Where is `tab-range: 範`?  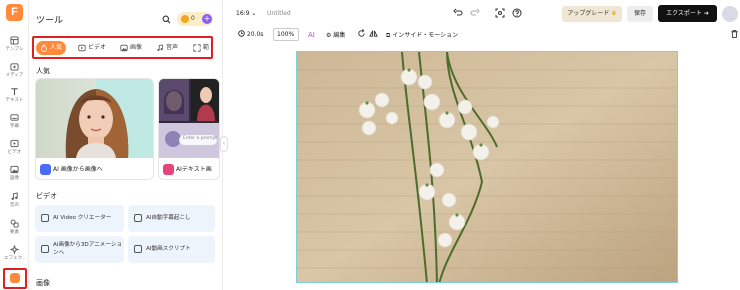 tab-range: 範 is located at coordinates (201, 48).